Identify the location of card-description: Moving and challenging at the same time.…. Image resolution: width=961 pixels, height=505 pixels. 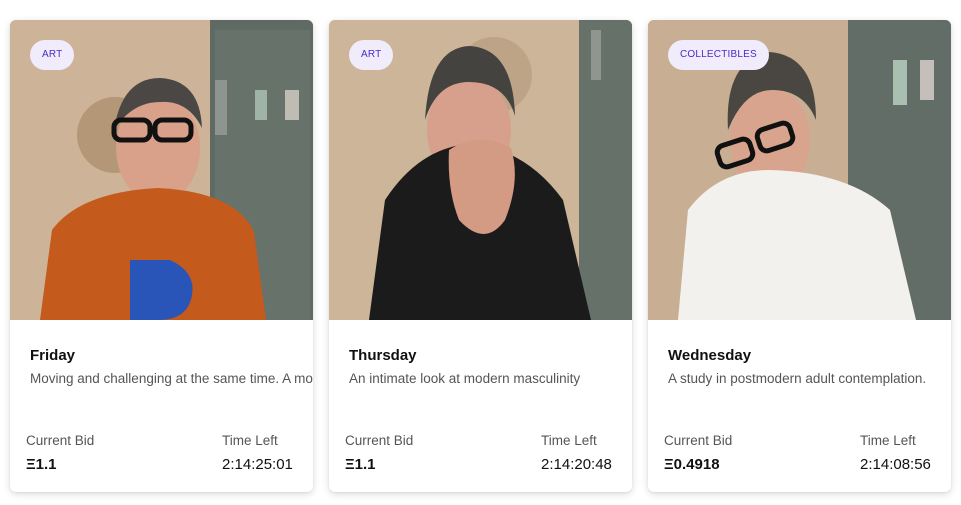
(171, 378).